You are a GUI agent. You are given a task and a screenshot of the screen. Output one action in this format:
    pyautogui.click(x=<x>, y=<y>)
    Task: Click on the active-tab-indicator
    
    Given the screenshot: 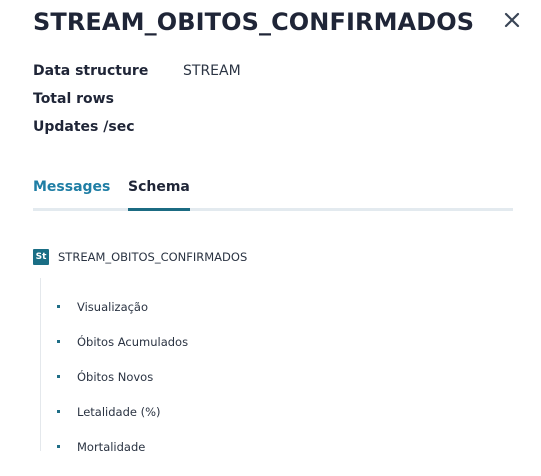 What is the action you would take?
    pyautogui.click(x=159, y=209)
    